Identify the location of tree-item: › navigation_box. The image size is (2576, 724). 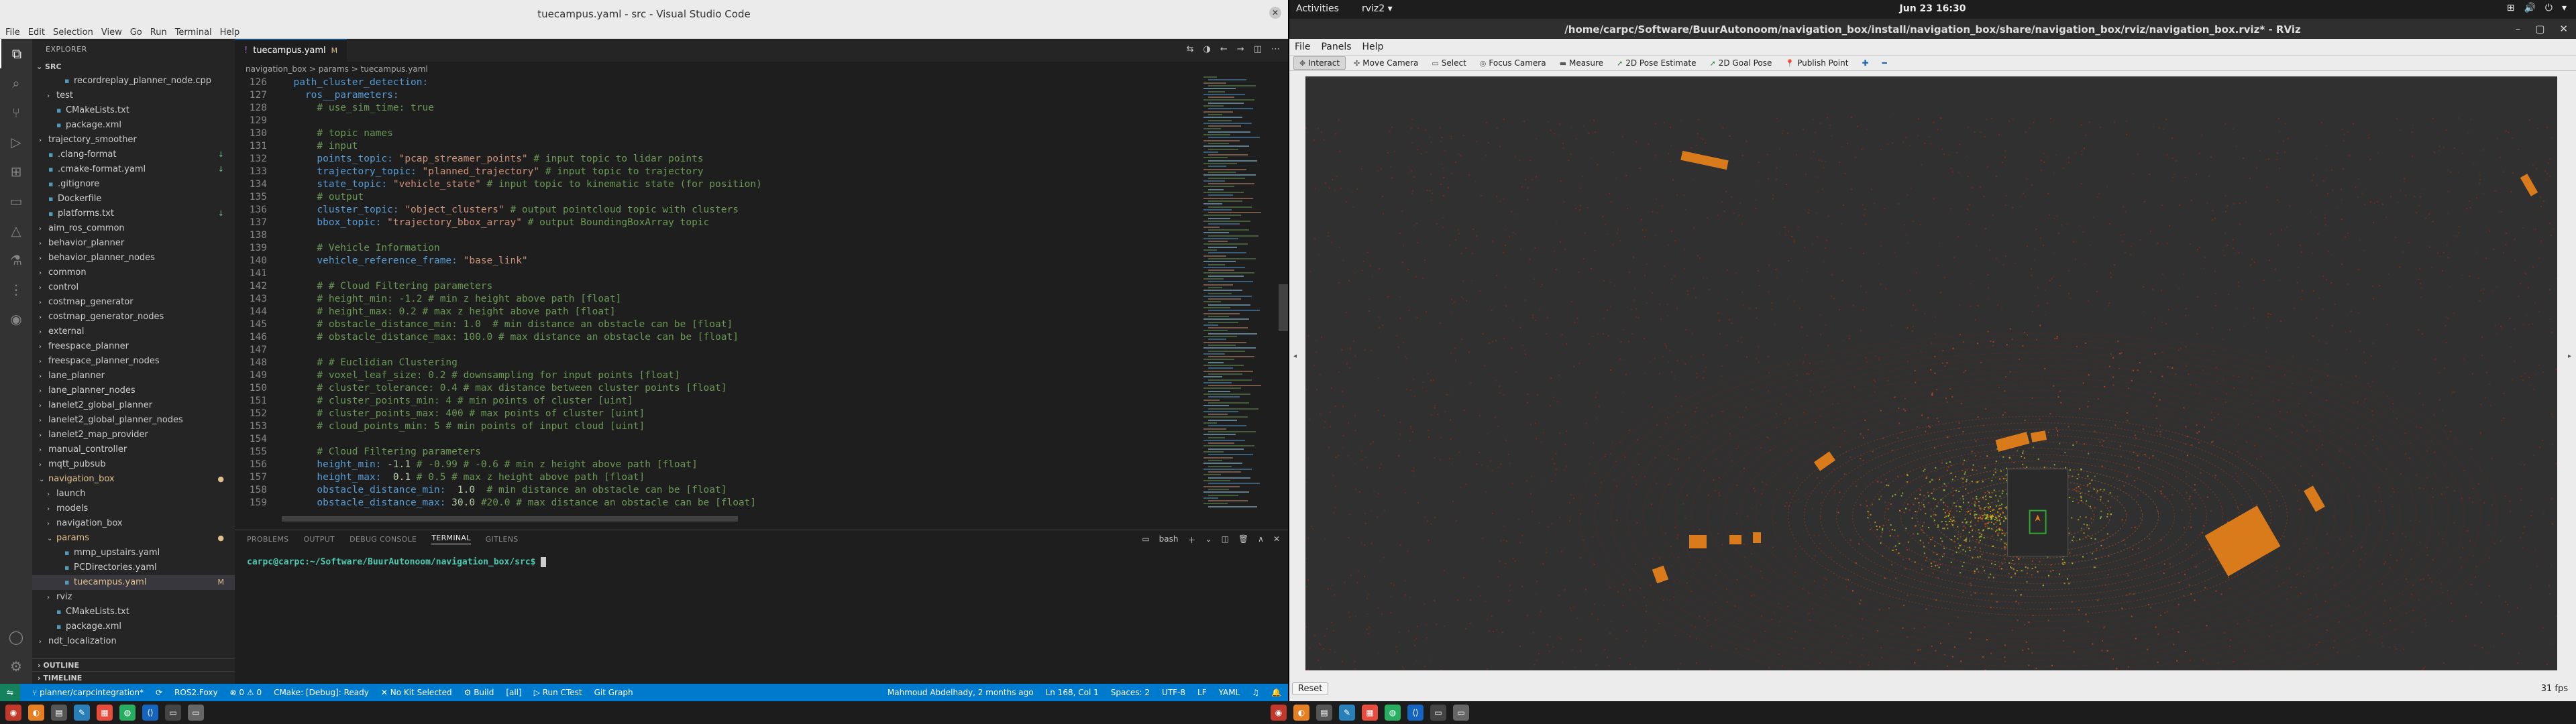
(133, 523).